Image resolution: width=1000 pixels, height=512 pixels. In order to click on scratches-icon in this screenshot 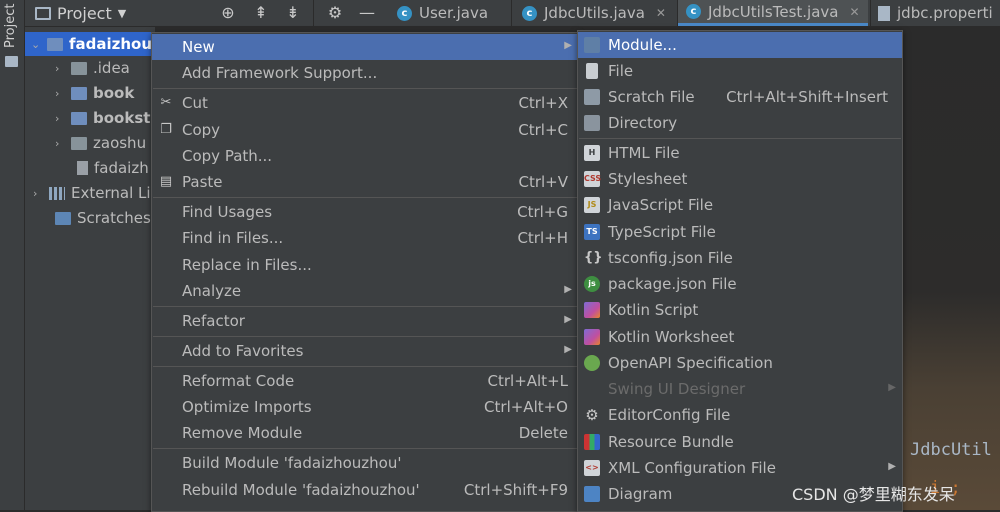, I will do `click(63, 218)`.